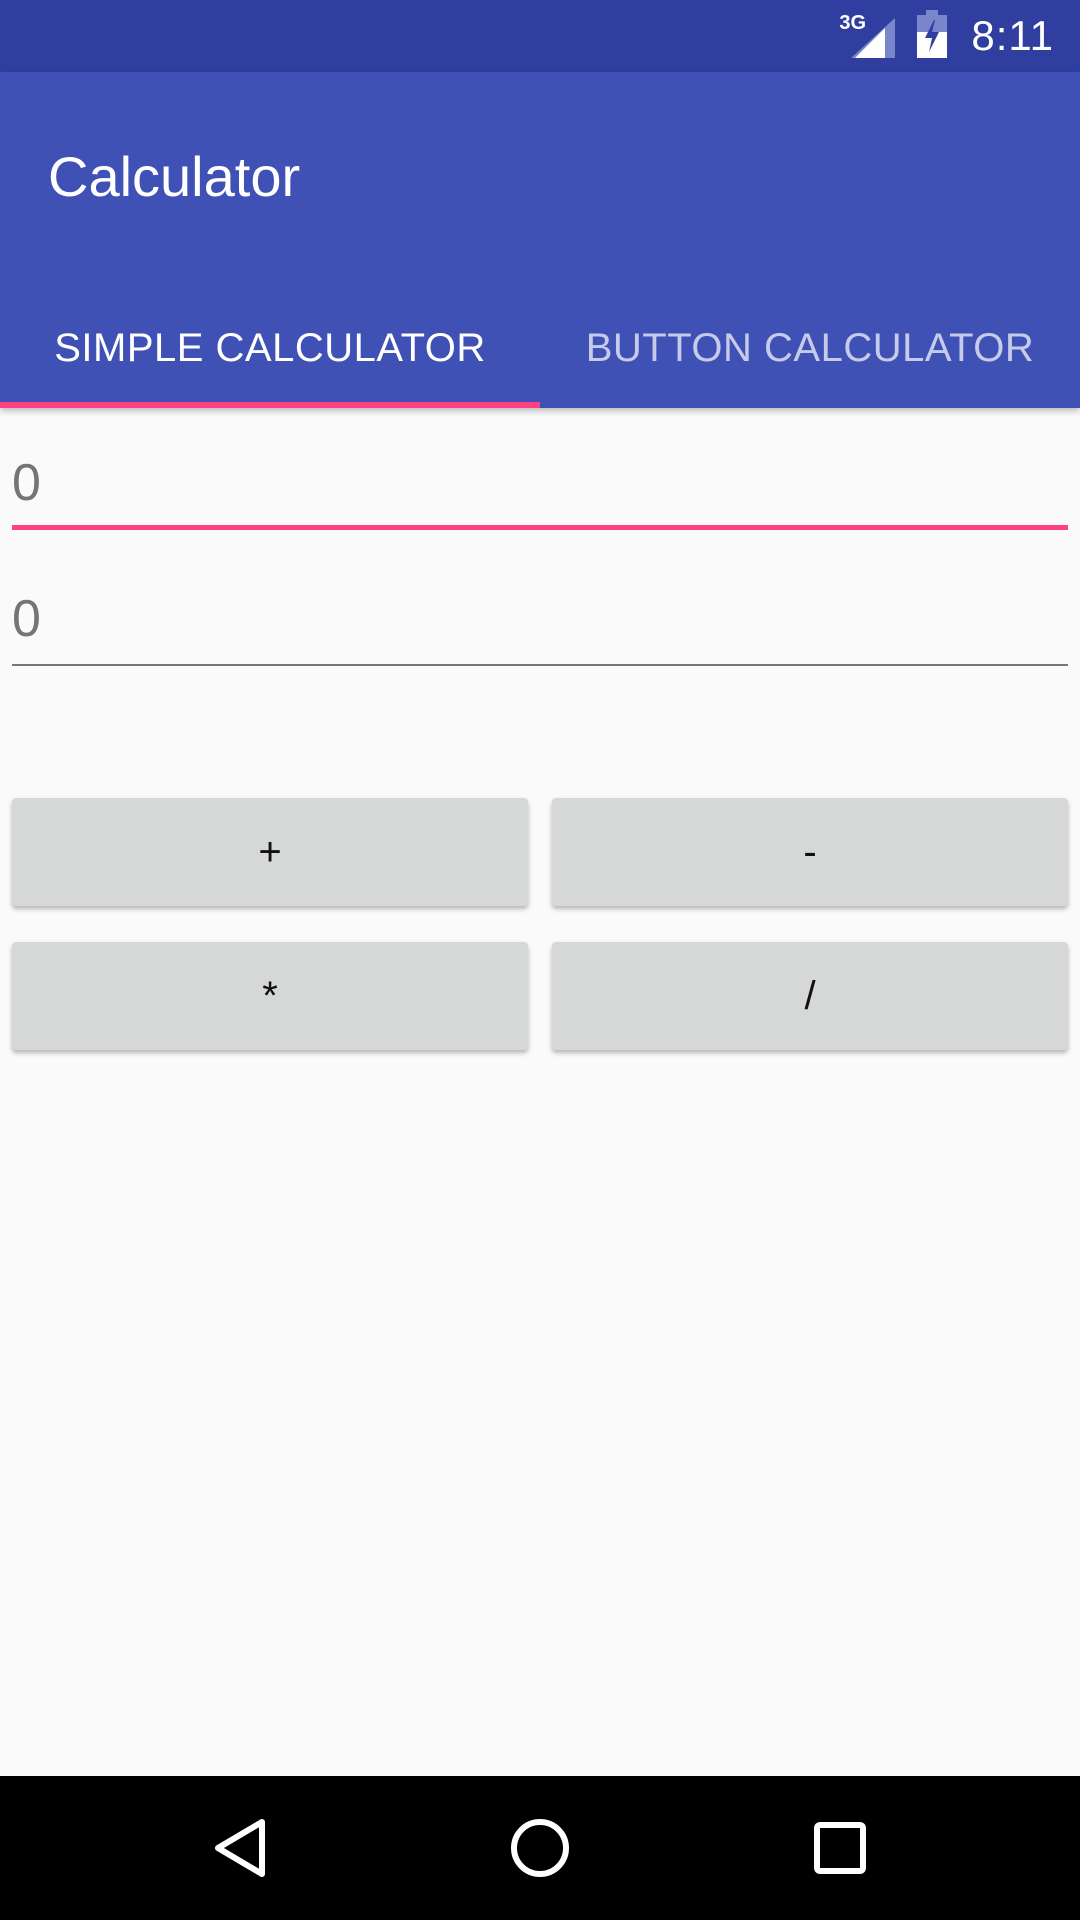 The height and width of the screenshot is (1920, 1080). What do you see at coordinates (540, 665) in the screenshot?
I see `second-number-underline` at bounding box center [540, 665].